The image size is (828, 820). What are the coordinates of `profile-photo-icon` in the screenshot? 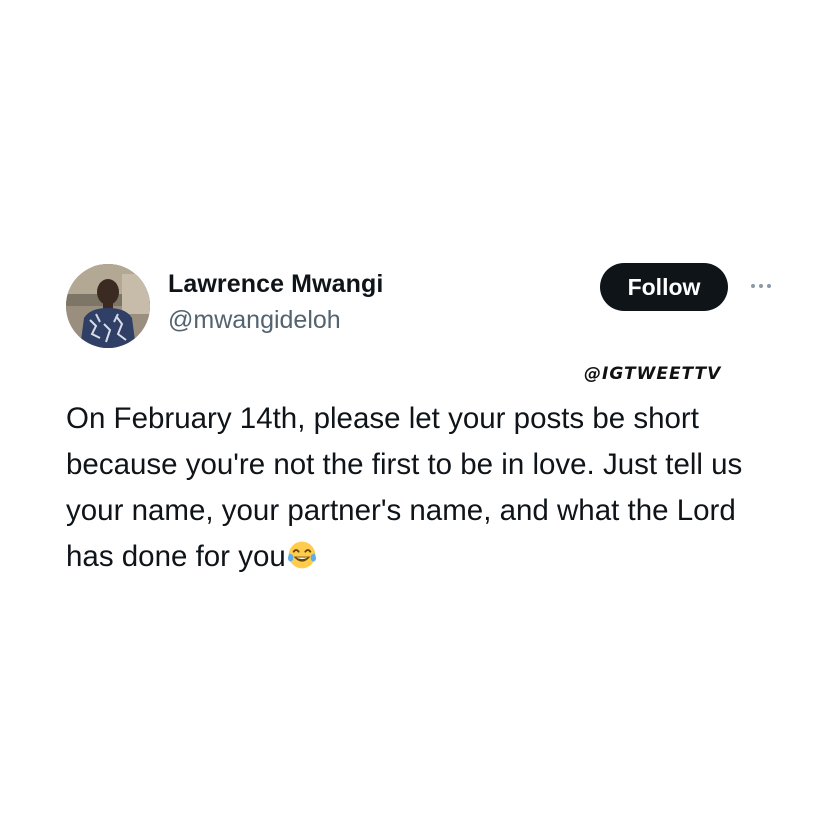 It's located at (108, 306).